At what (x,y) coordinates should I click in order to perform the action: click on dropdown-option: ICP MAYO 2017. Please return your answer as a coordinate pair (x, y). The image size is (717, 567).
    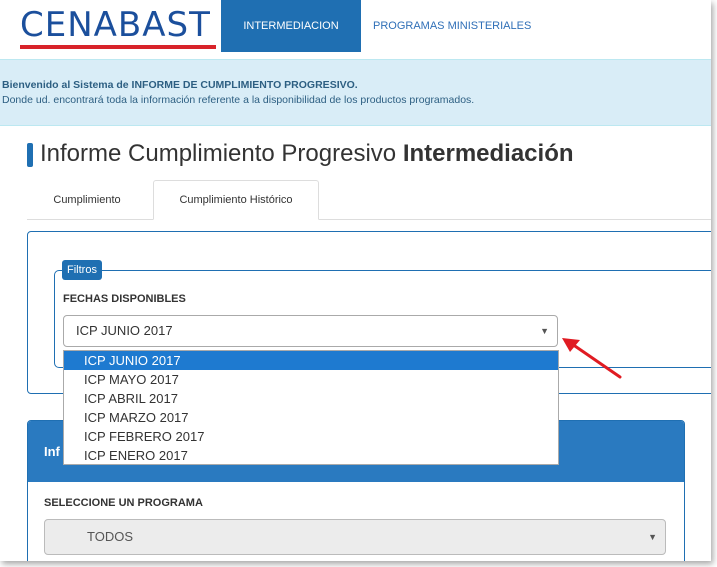
    Looking at the image, I should click on (311, 379).